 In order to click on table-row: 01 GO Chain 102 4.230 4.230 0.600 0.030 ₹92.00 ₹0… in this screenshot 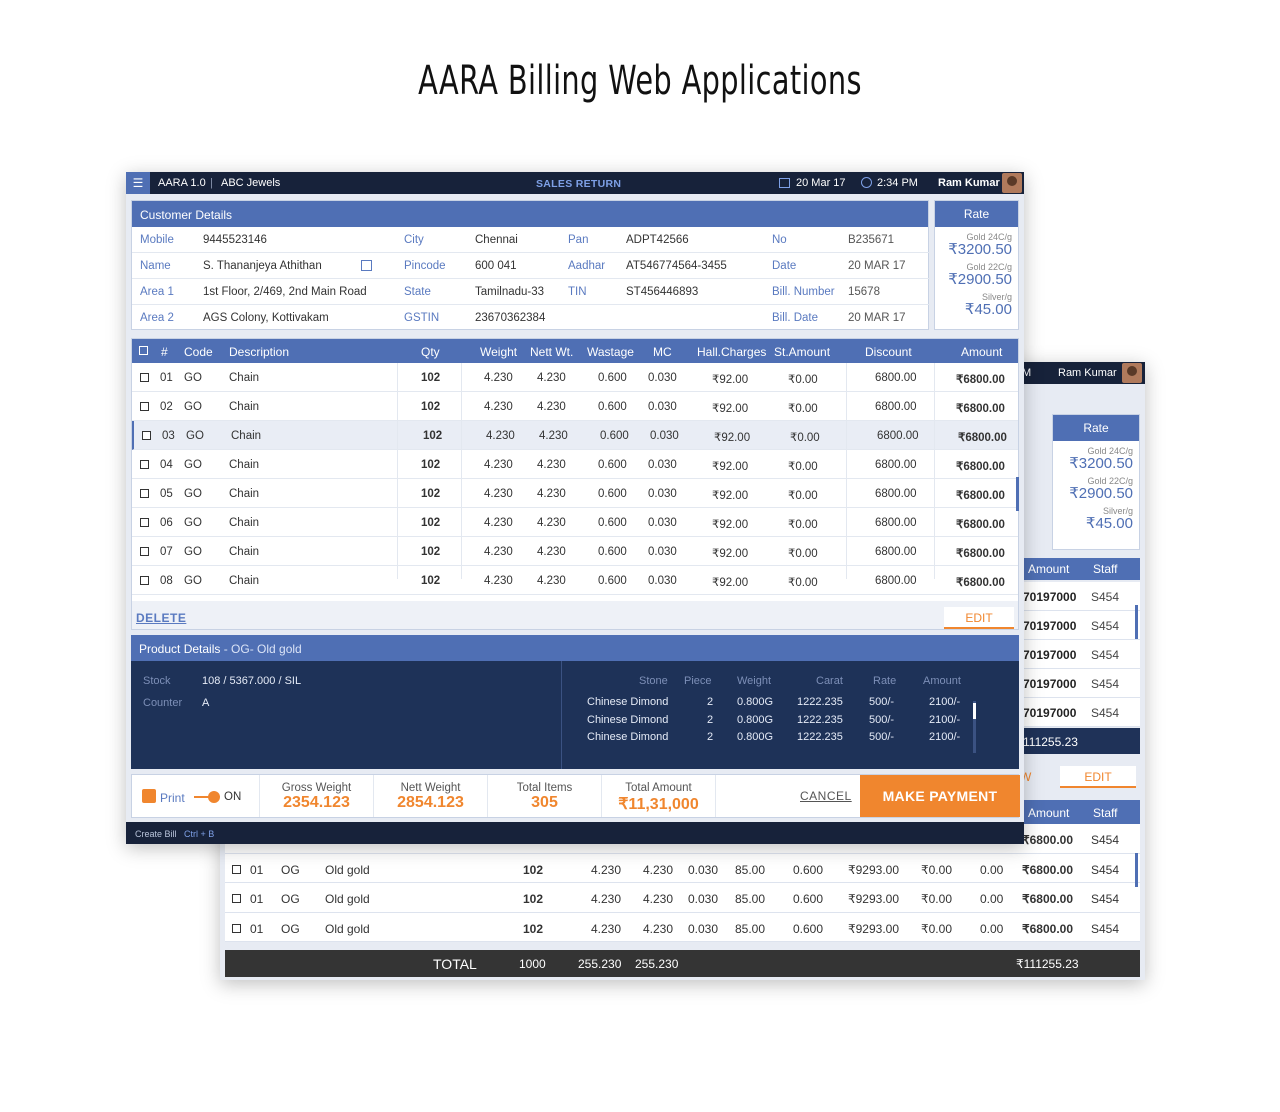, I will do `click(575, 377)`.